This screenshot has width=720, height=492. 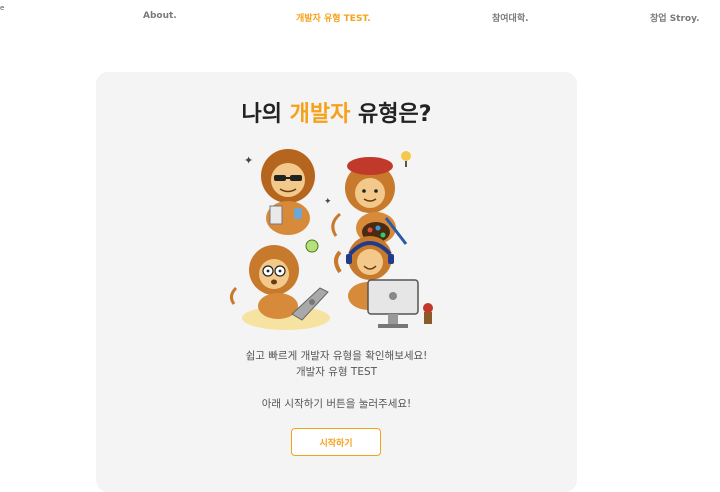 I want to click on title-accent: 개발자, so click(x=320, y=114).